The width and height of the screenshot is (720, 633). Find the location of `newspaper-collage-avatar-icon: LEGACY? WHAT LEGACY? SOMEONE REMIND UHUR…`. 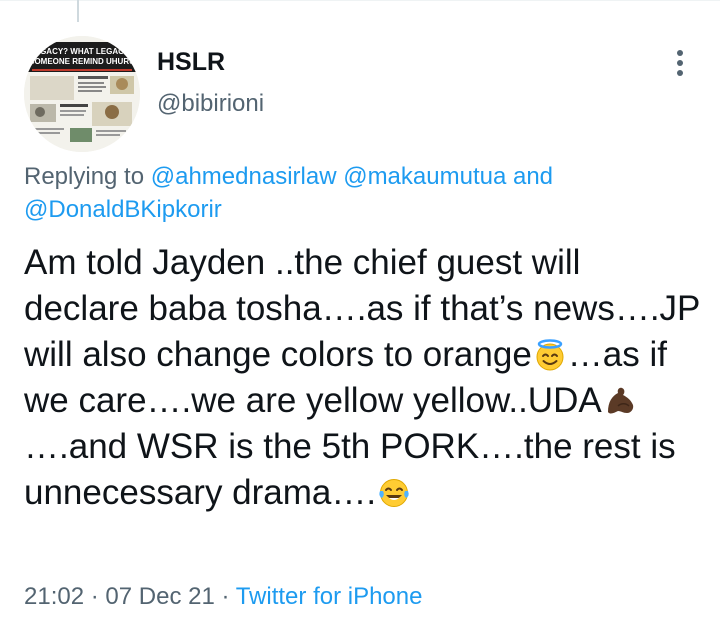

newspaper-collage-avatar-icon: LEGACY? WHAT LEGACY? SOMEONE REMIND UHUR… is located at coordinates (82, 94).